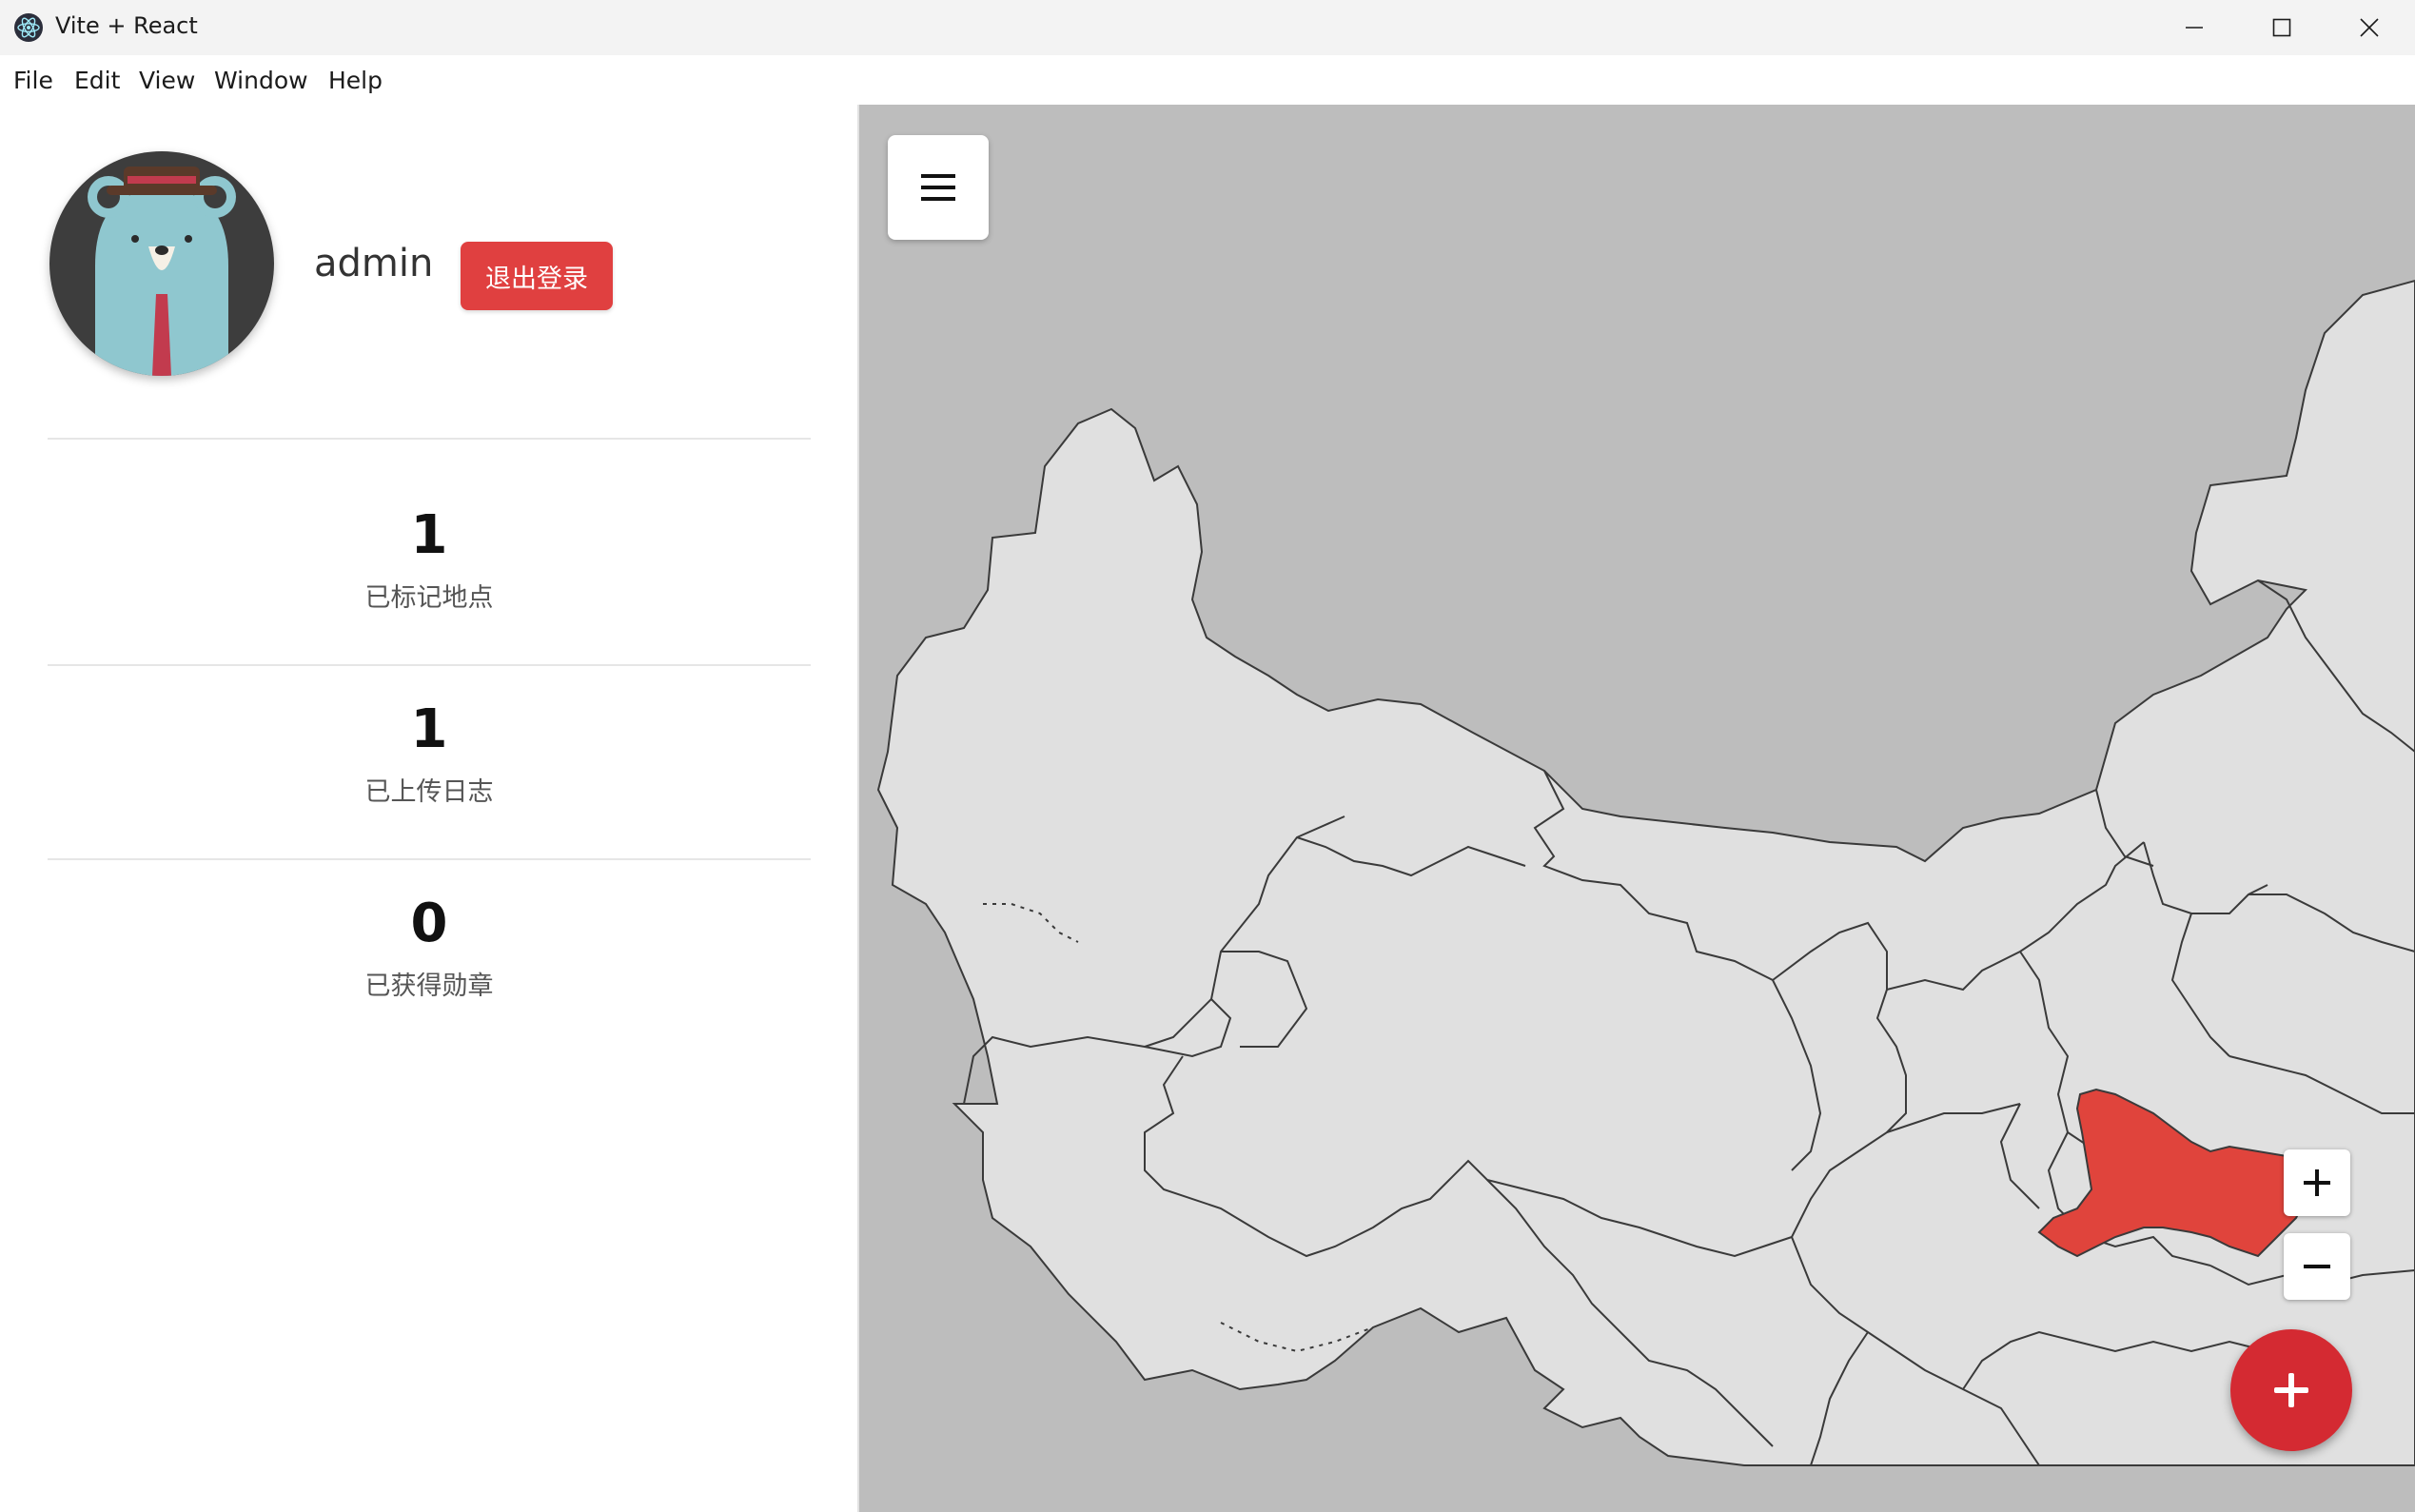 This screenshot has height=1512, width=2415. I want to click on minus-icon, so click(2317, 1266).